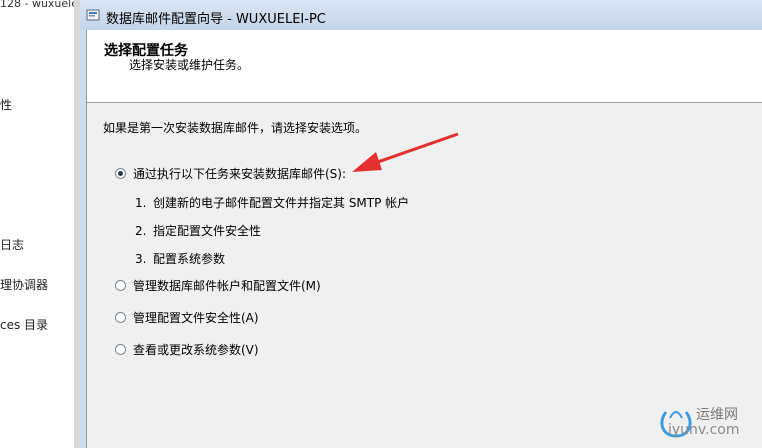  What do you see at coordinates (704, 430) in the screenshot?
I see `watermark-url: iyunv.com` at bounding box center [704, 430].